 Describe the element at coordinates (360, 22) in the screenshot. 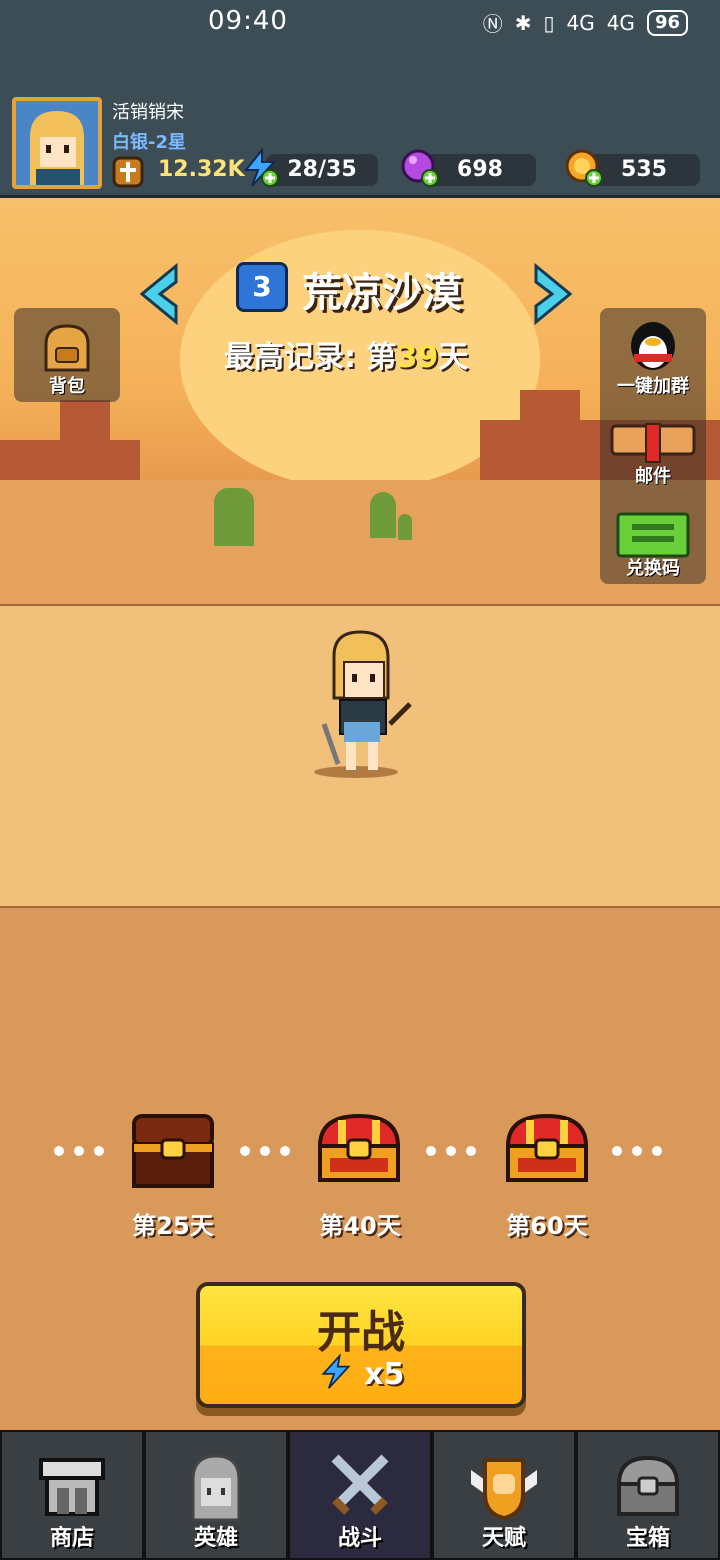

I see `status-bar: 09:40 Ⓝ ✱ ▯ 4G 4G 96` at that location.